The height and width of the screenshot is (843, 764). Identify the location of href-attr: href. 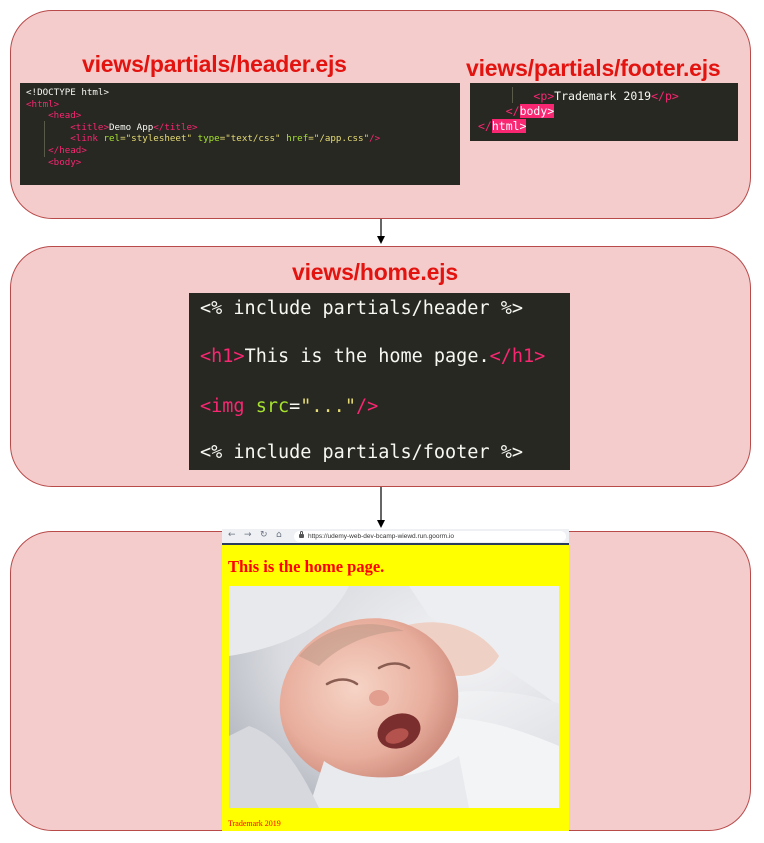
(297, 139).